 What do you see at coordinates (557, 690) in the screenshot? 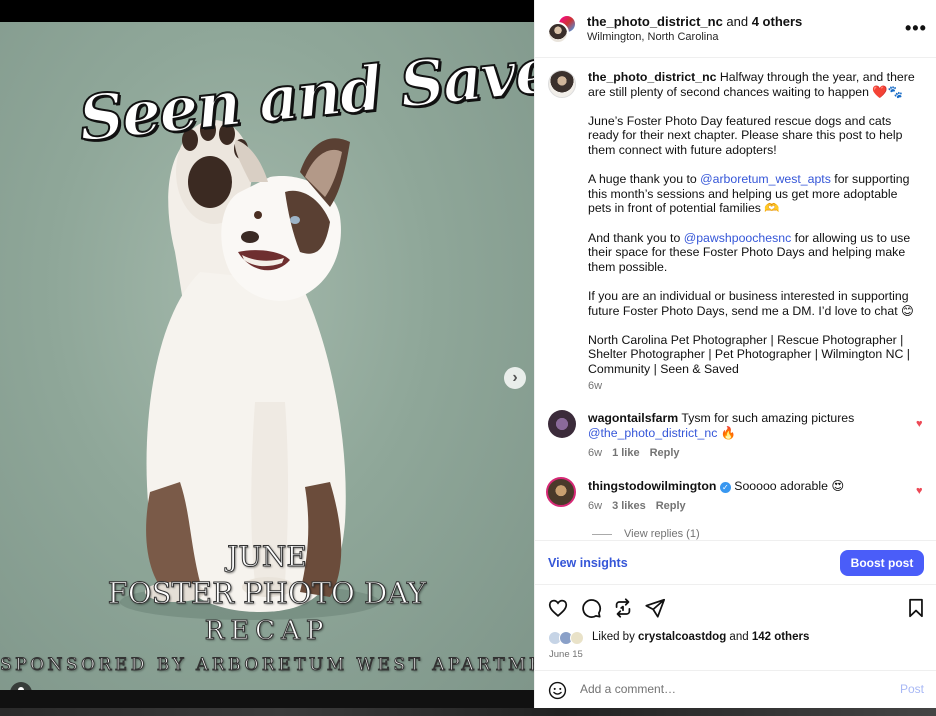
I see `emoji-icon` at bounding box center [557, 690].